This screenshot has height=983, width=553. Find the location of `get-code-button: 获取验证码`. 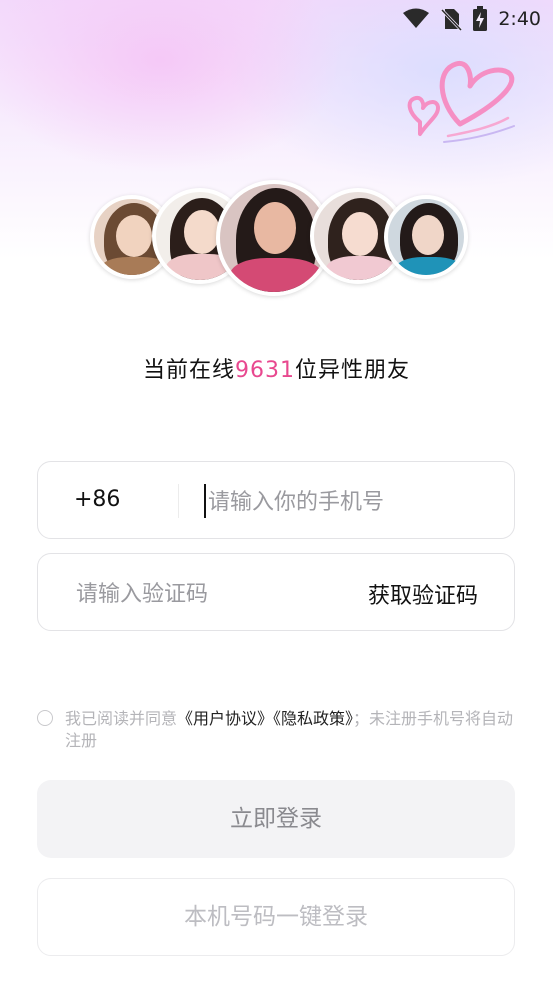

get-code-button: 获取验证码 is located at coordinates (423, 594).